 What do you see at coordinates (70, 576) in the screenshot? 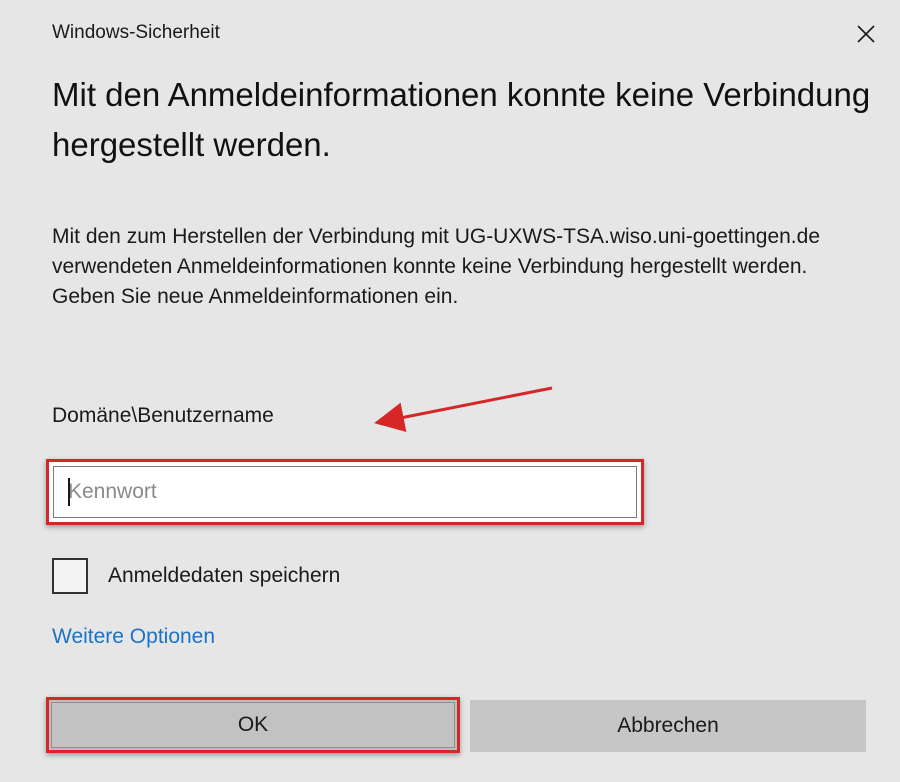
I see `remember-credentials-checkbox` at bounding box center [70, 576].